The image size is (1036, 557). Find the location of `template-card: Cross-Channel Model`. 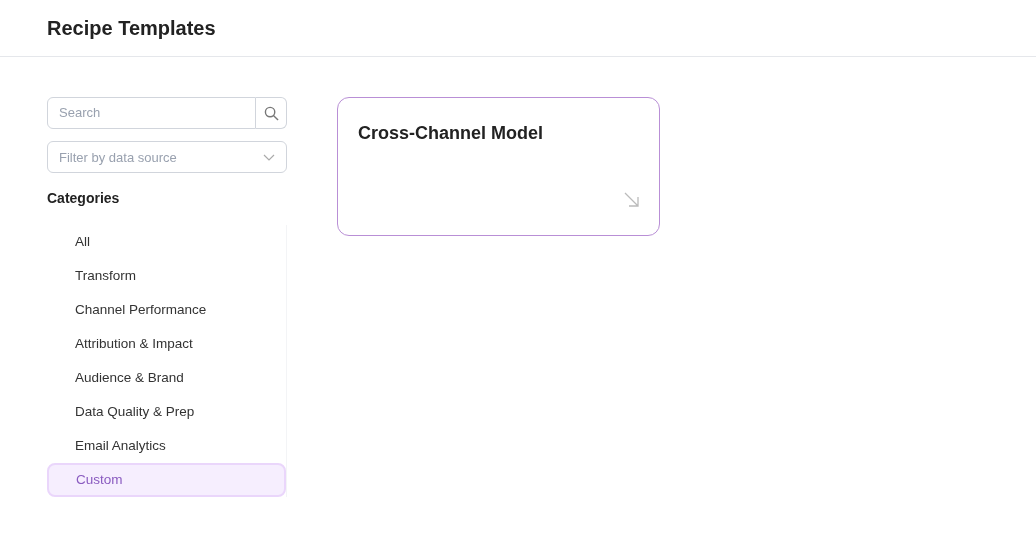

template-card: Cross-Channel Model is located at coordinates (498, 166).